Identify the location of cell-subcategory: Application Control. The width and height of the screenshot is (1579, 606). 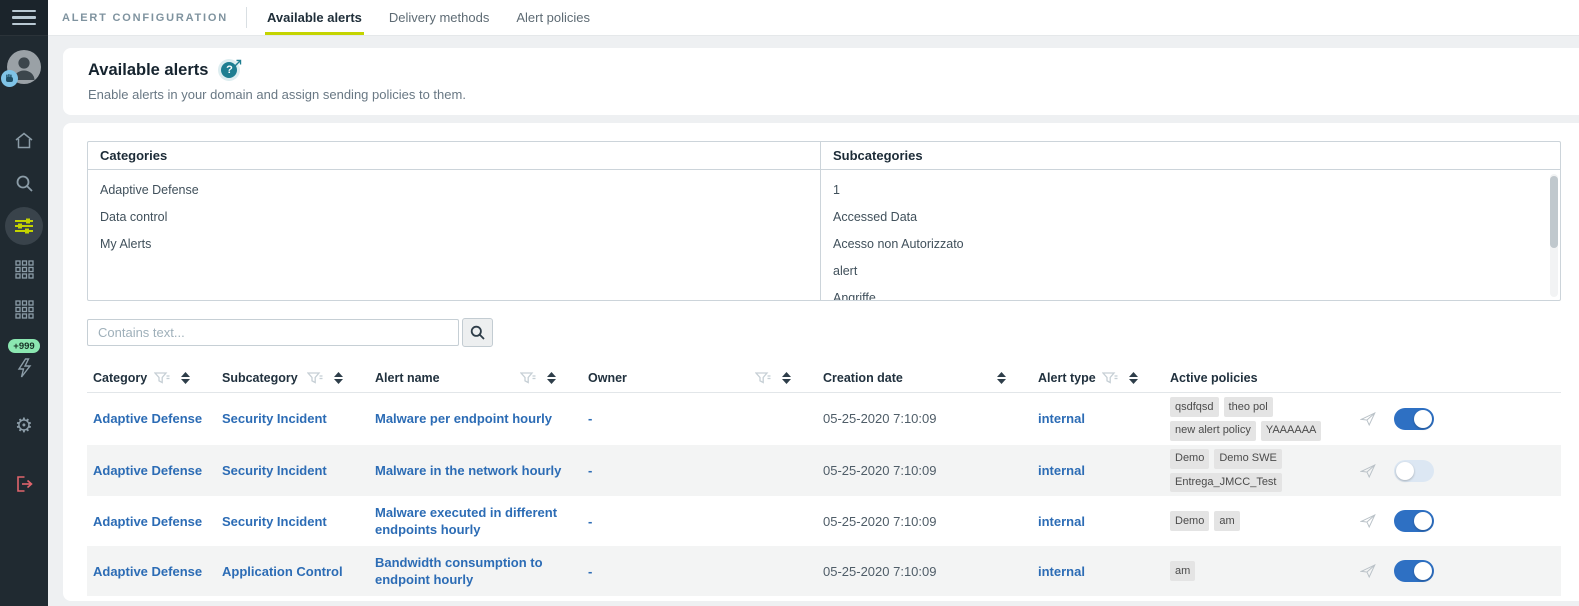
(292, 572).